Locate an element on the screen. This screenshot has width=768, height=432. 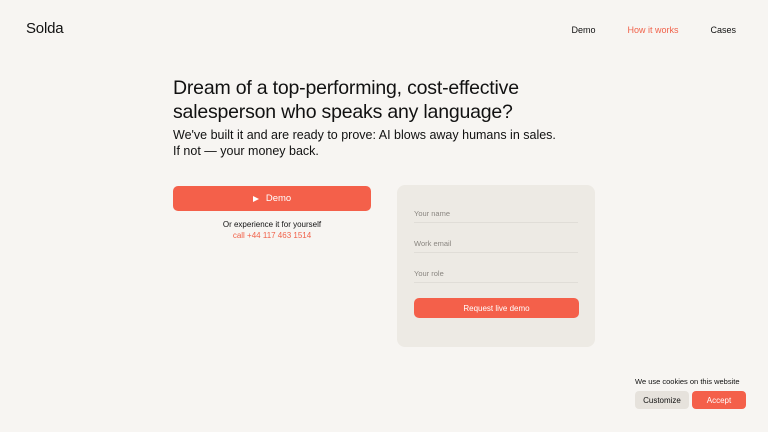
name-field is located at coordinates (496, 214).